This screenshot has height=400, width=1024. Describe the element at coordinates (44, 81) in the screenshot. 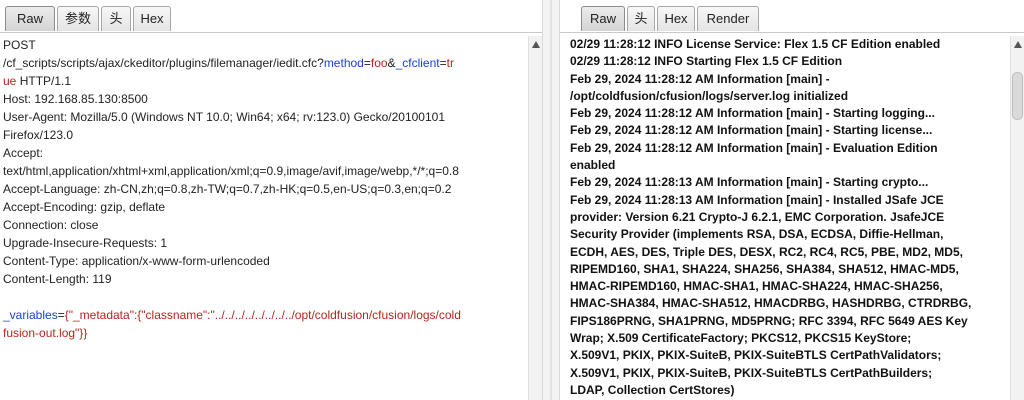

I see `http-version: HTTP/1.1` at that location.